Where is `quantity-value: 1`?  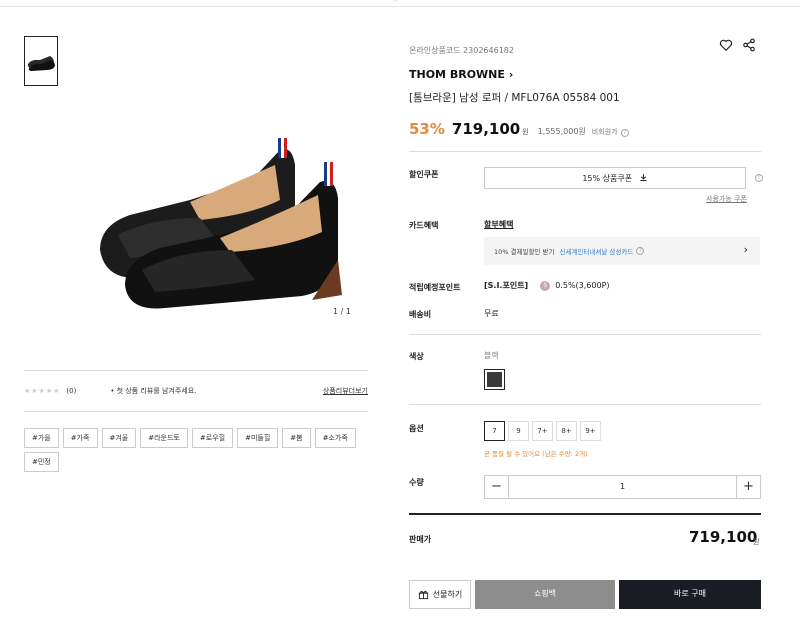 quantity-value: 1 is located at coordinates (622, 487).